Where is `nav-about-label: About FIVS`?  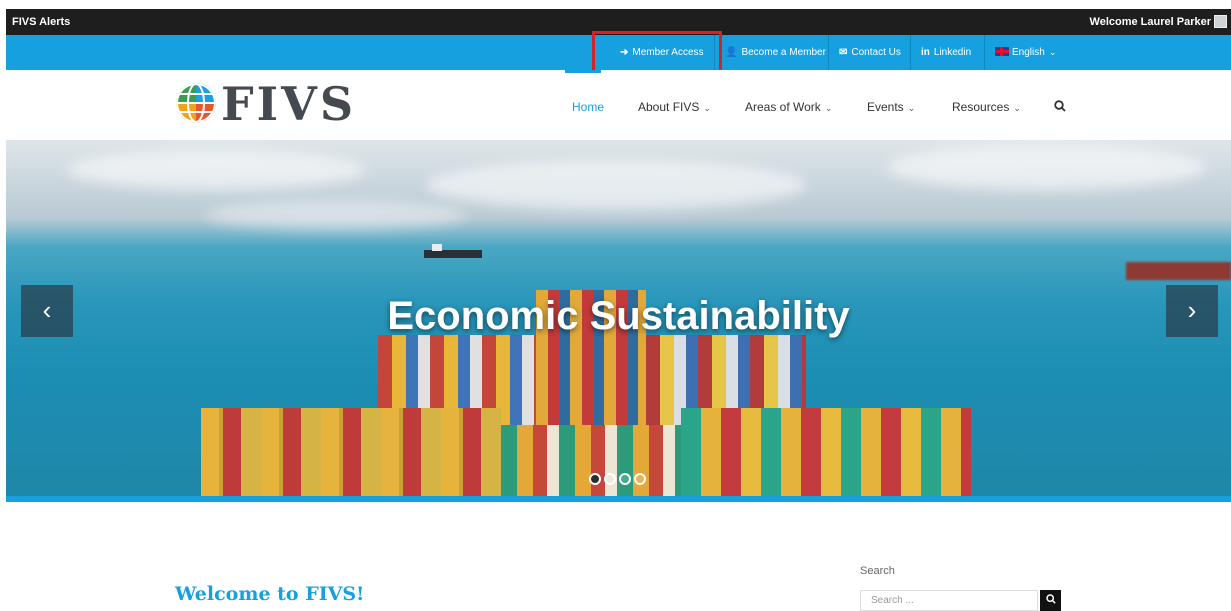 nav-about-label: About FIVS is located at coordinates (669, 107).